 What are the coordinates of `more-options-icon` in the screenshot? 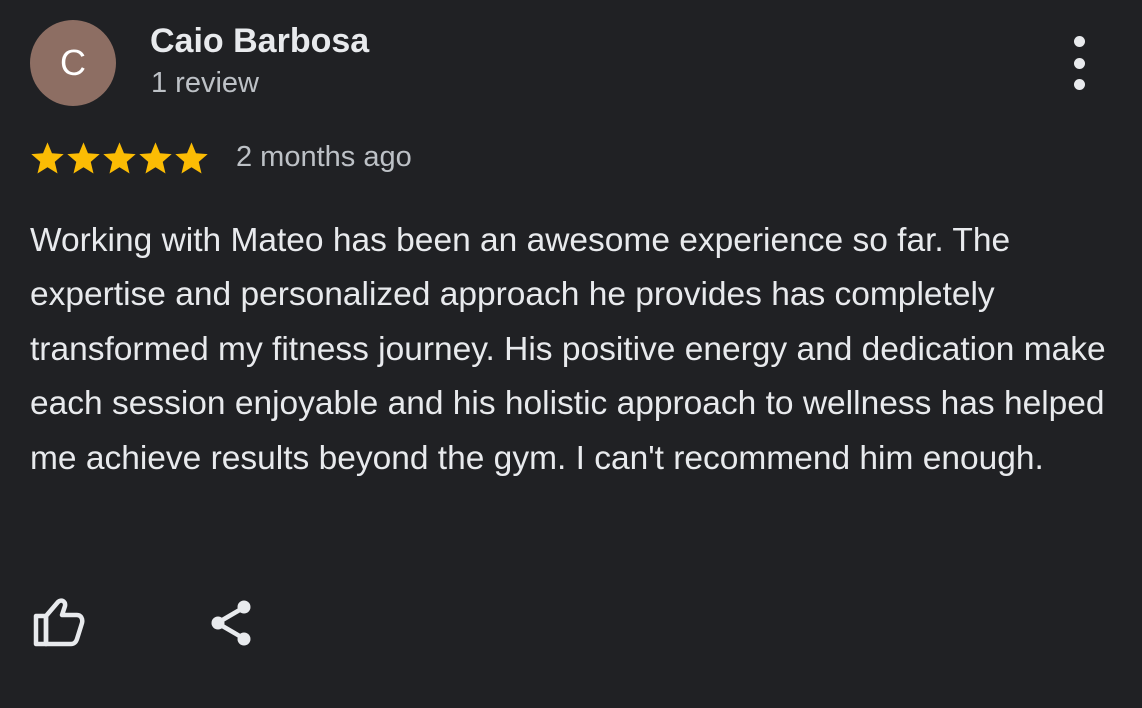 It's located at (1079, 63).